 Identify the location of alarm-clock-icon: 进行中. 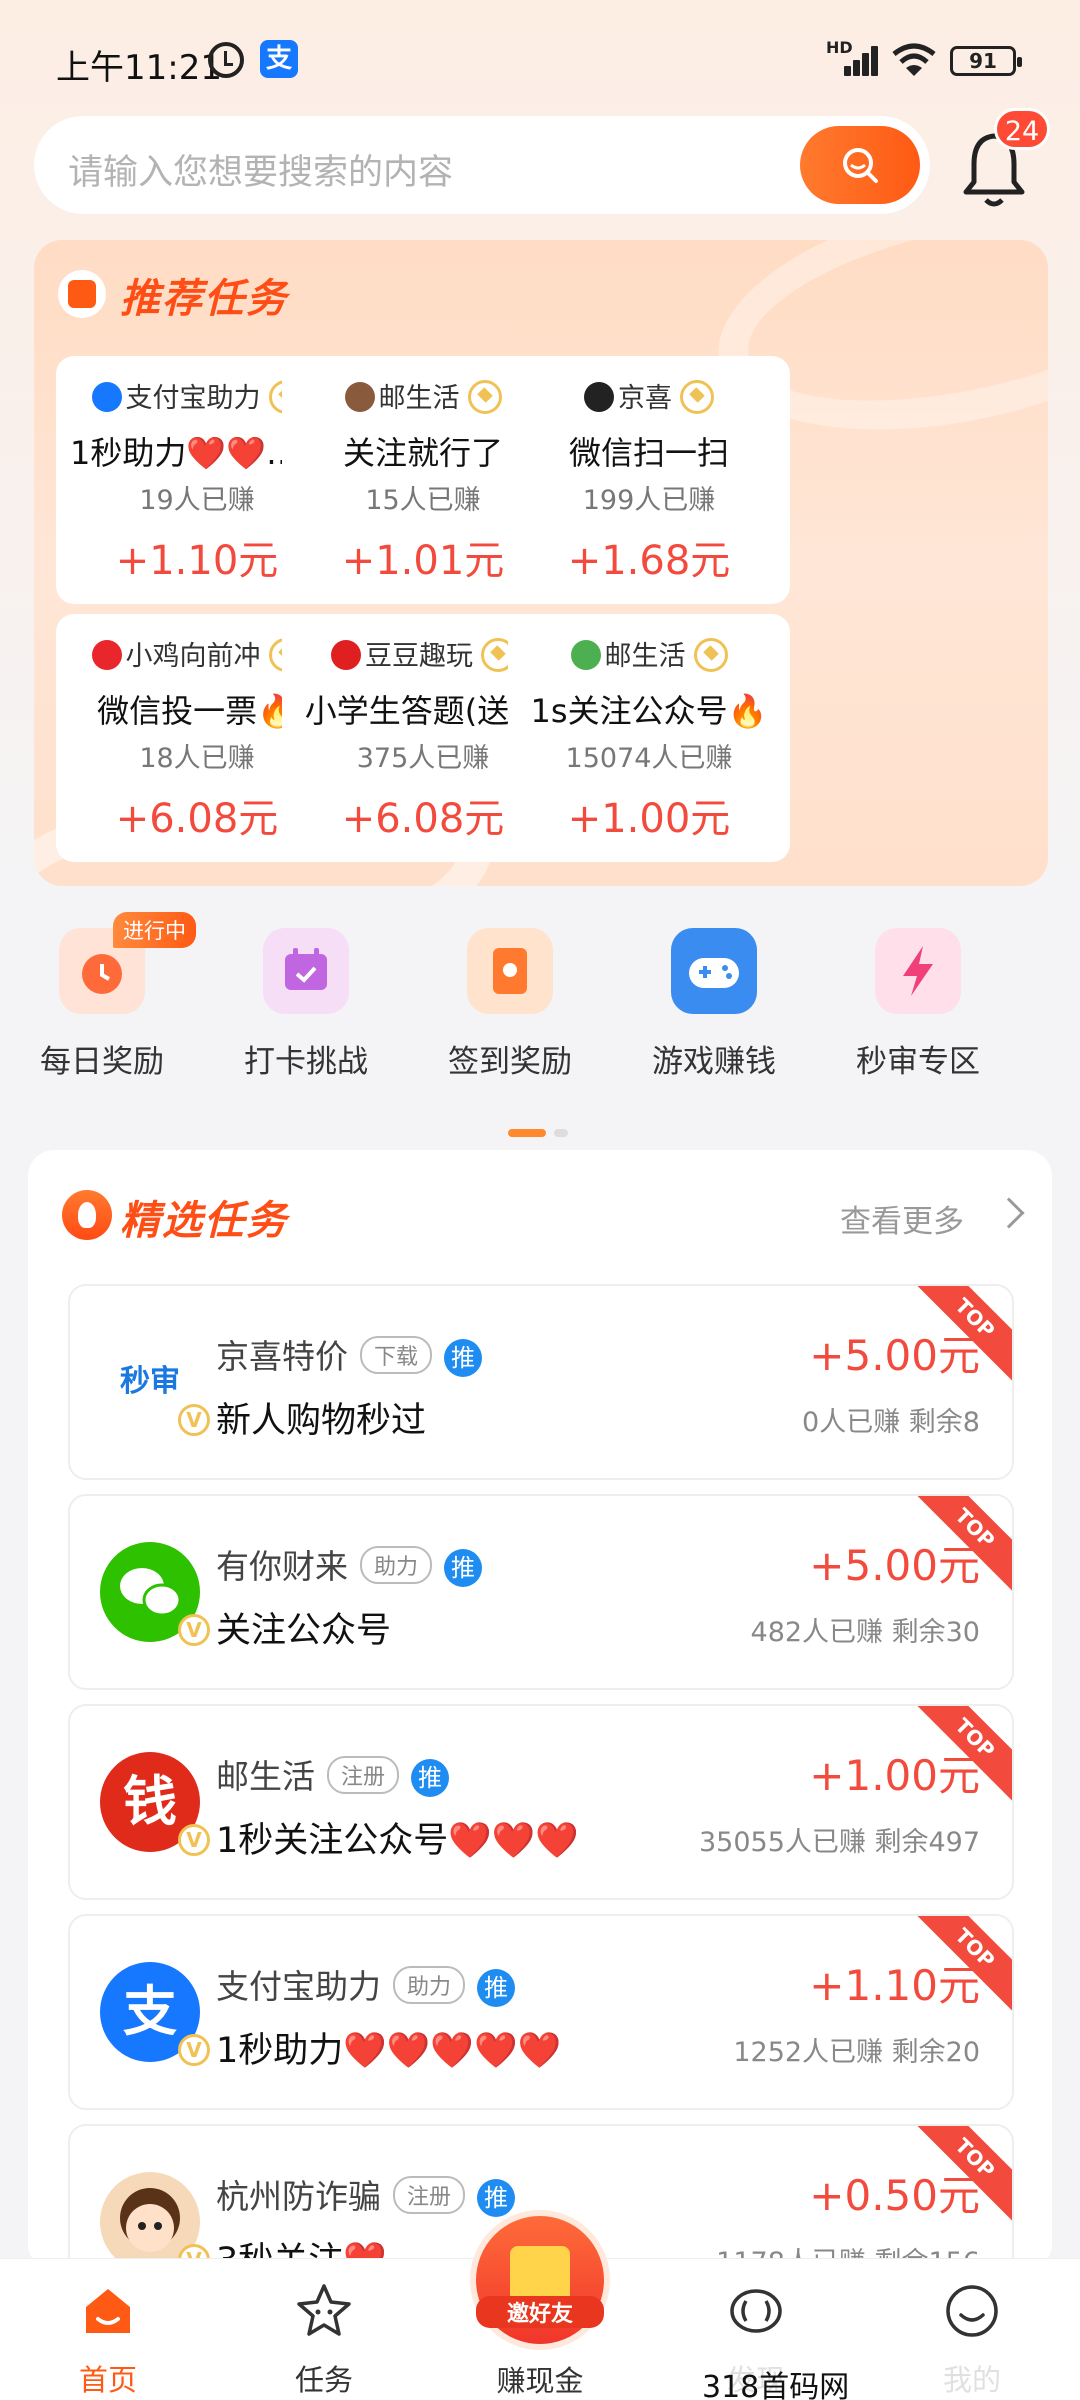
(127, 963).